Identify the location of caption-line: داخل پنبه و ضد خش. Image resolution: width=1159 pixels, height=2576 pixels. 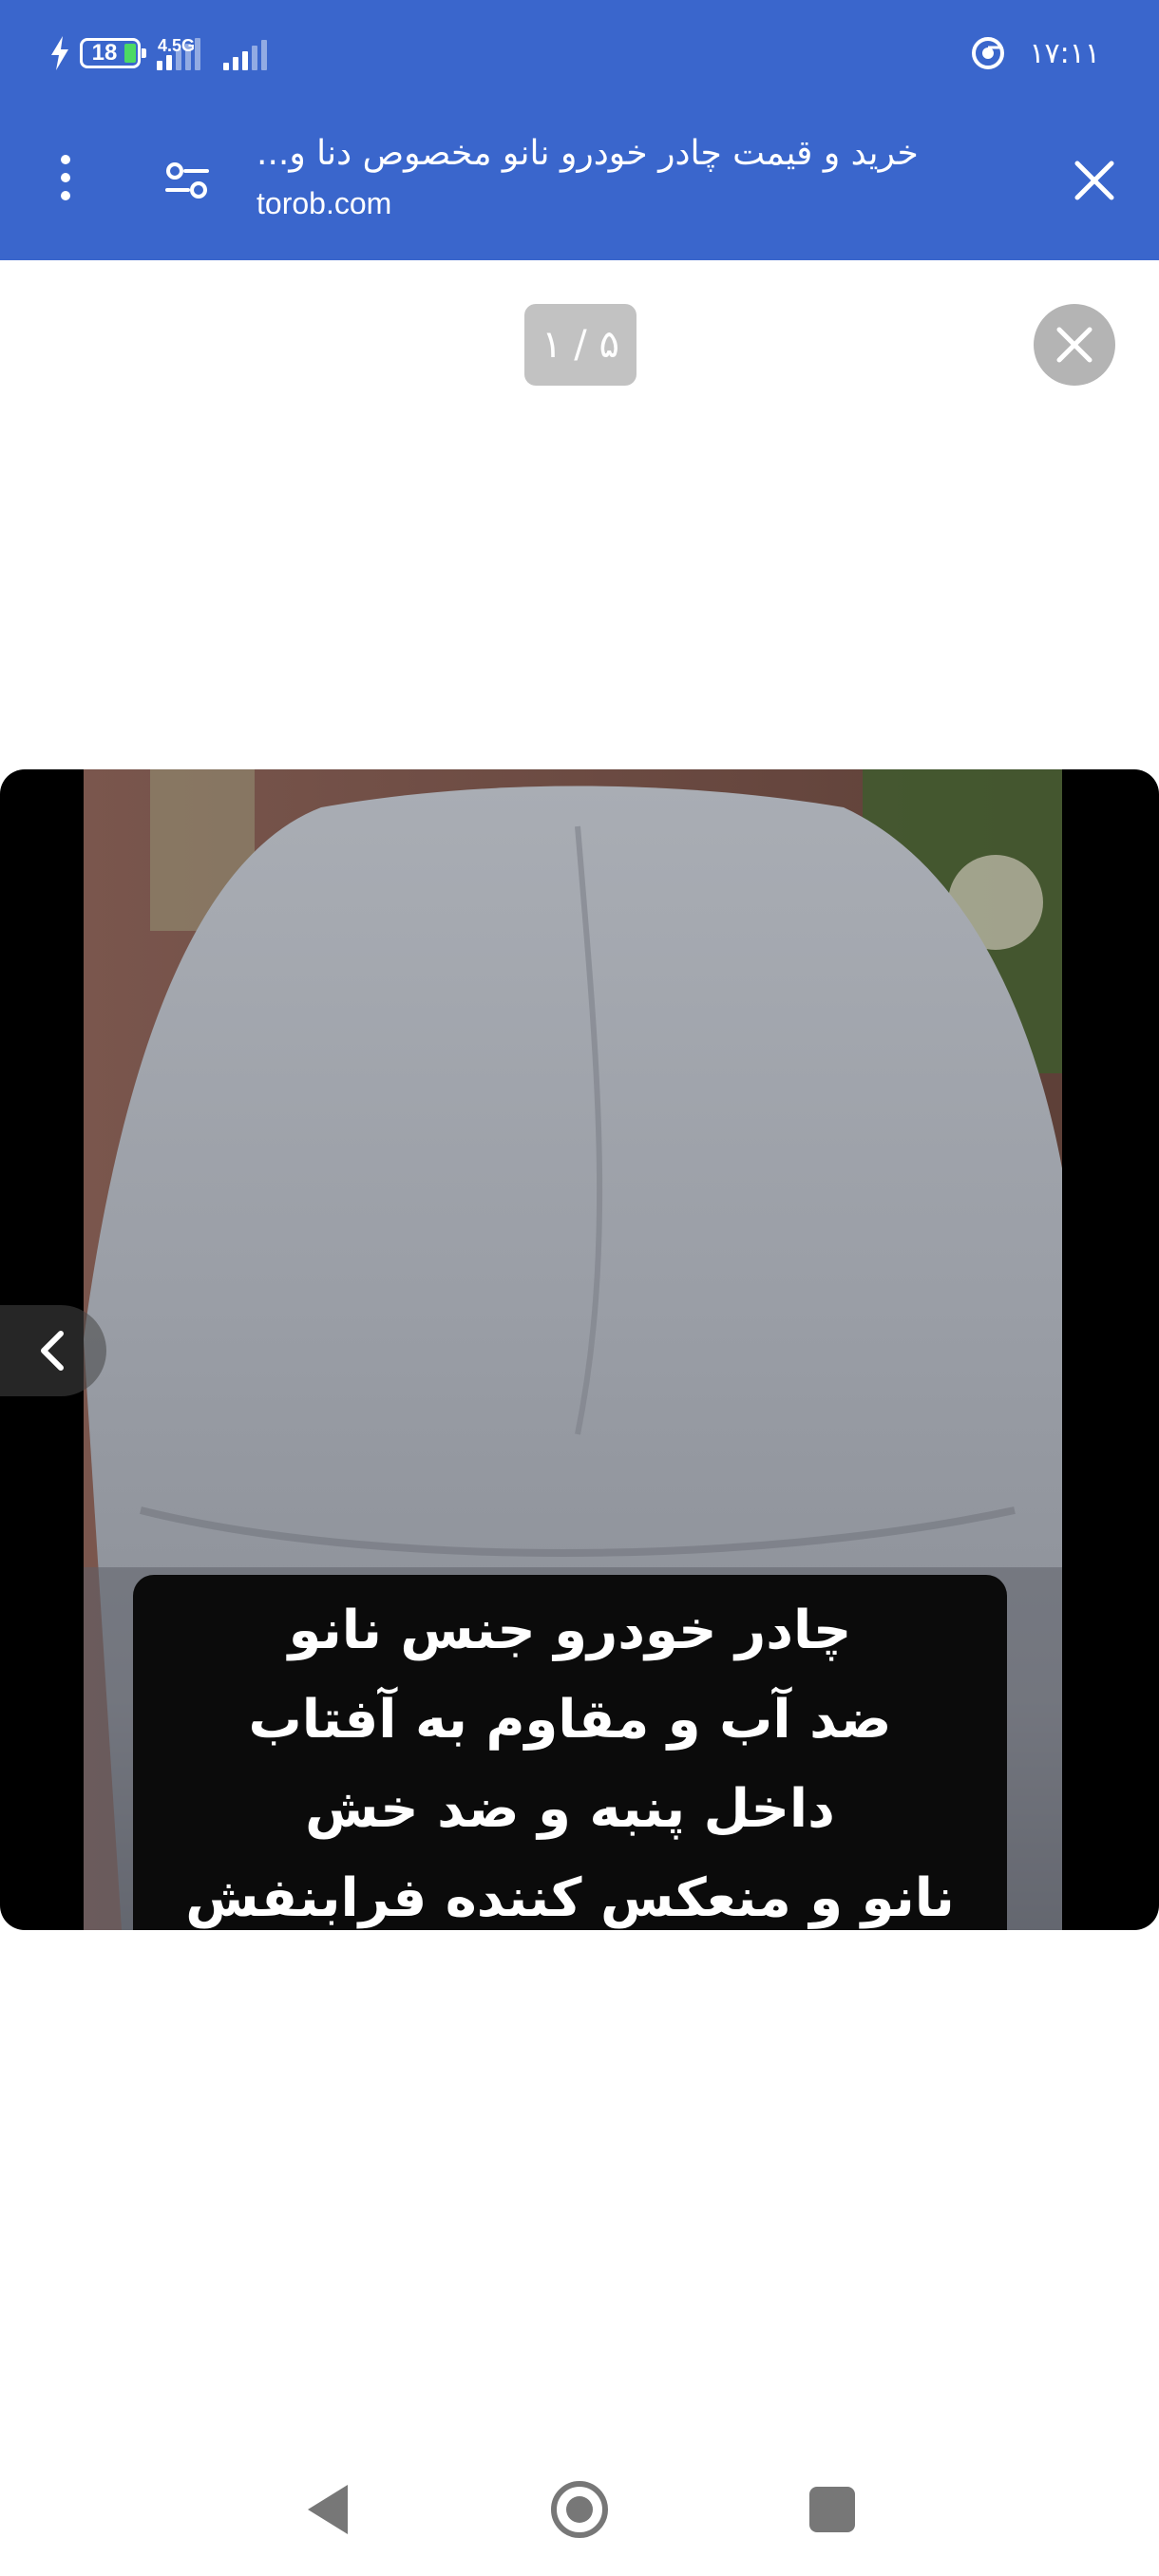
(570, 1809).